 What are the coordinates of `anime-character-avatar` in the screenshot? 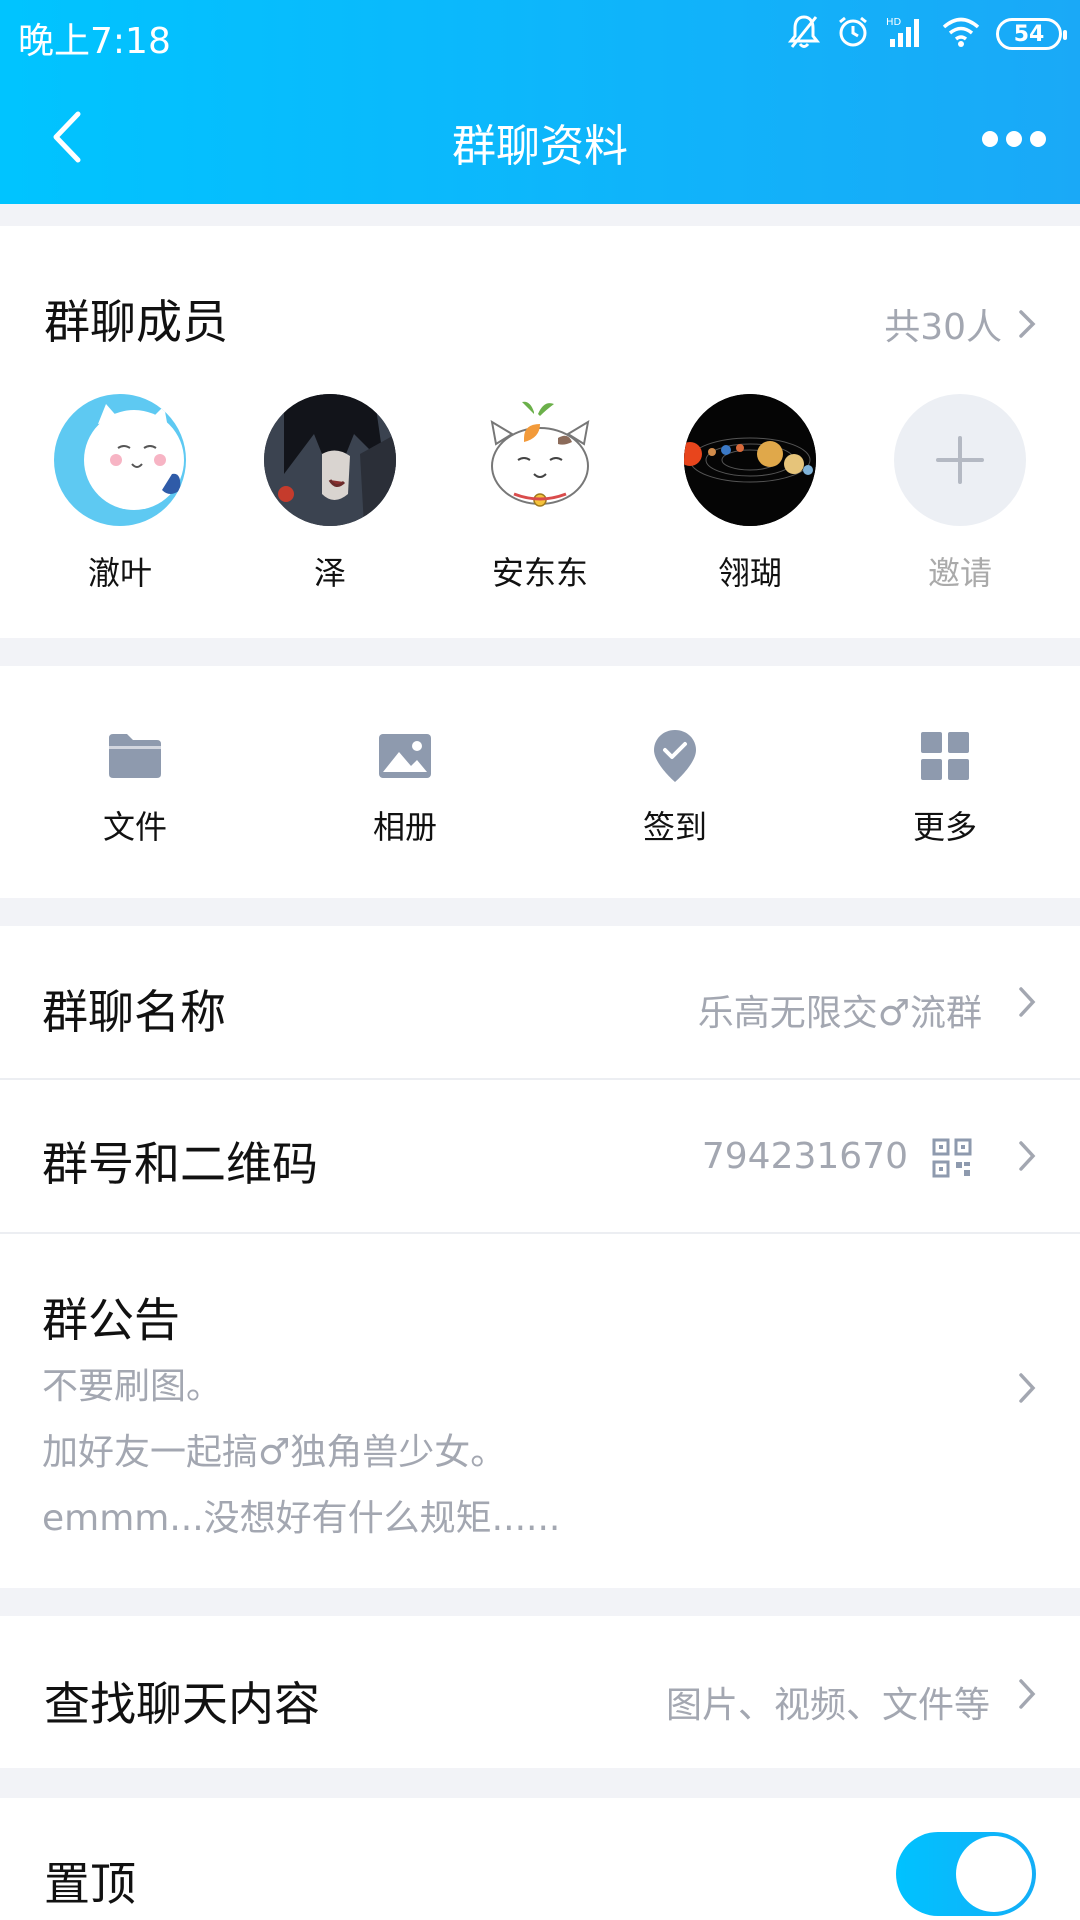 It's located at (330, 460).